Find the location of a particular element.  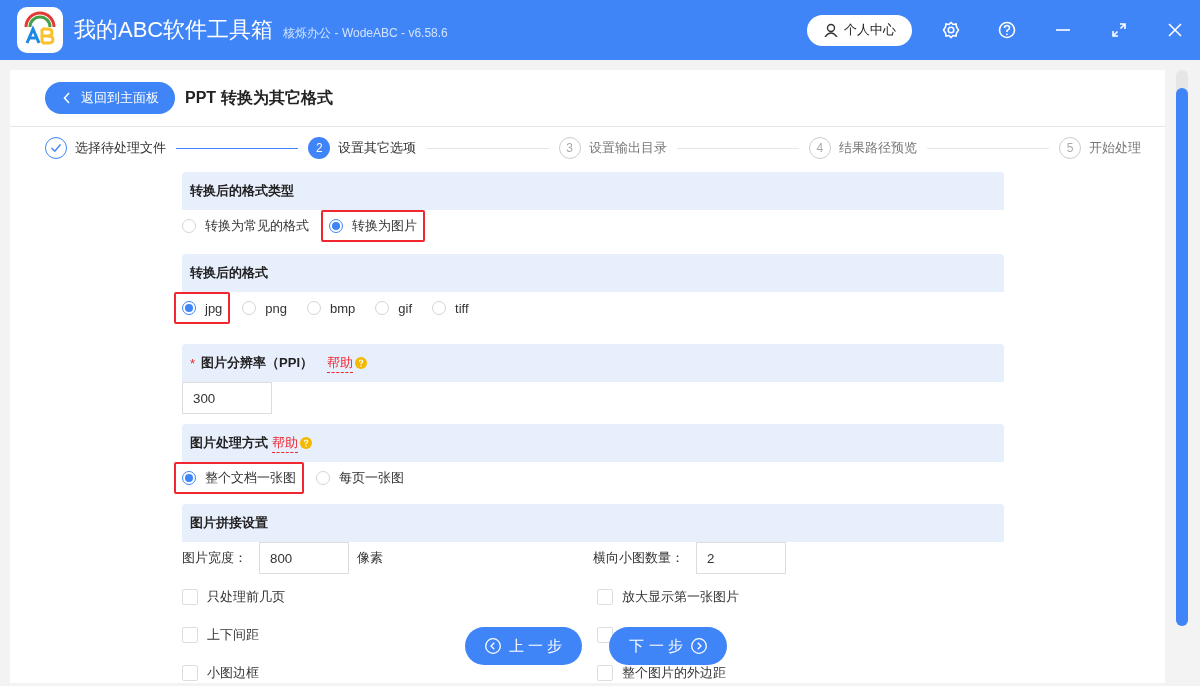

step-label: 结果路径预览 is located at coordinates (877, 148).